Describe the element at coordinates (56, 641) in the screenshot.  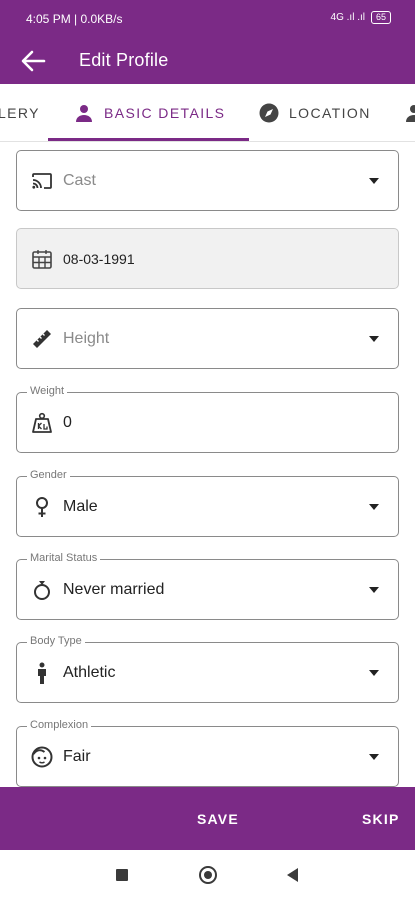
I see `body-type-label: Body Type` at that location.